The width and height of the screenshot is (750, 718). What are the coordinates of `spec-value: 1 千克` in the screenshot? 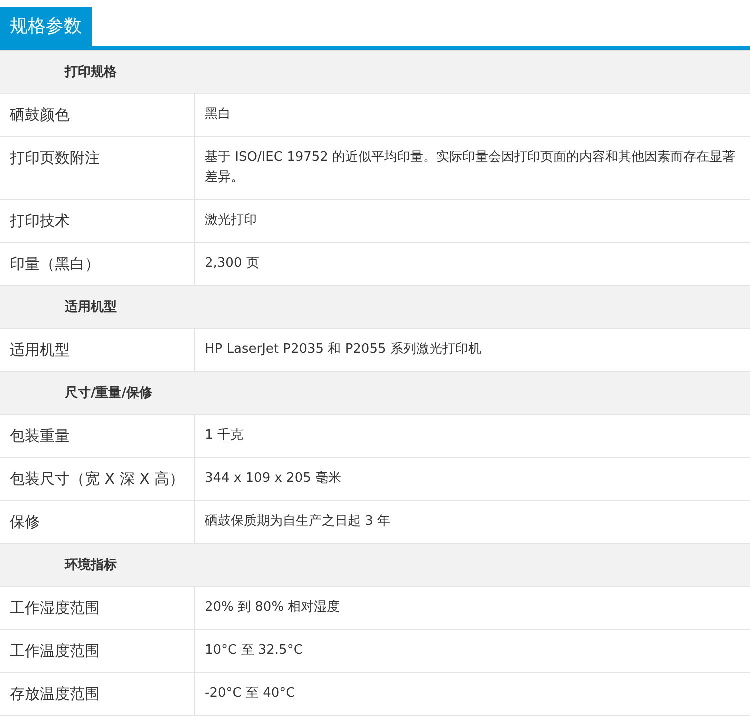 It's located at (224, 436).